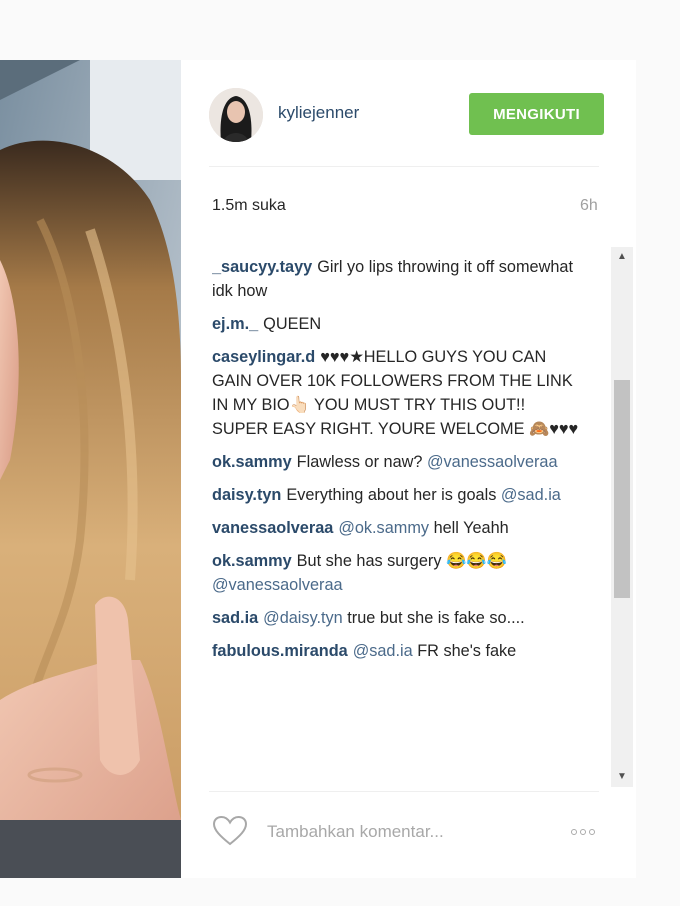  What do you see at coordinates (397, 324) in the screenshot?
I see `list-item: ej.m._ QUEEN` at bounding box center [397, 324].